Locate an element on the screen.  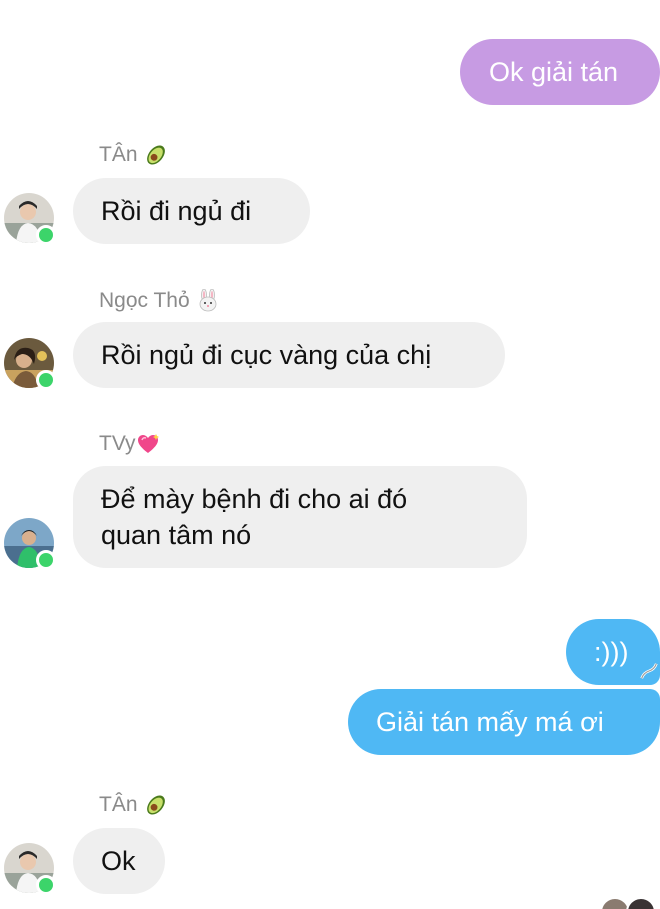
message-bubble-outgoing: Ok giải tán is located at coordinates (560, 72).